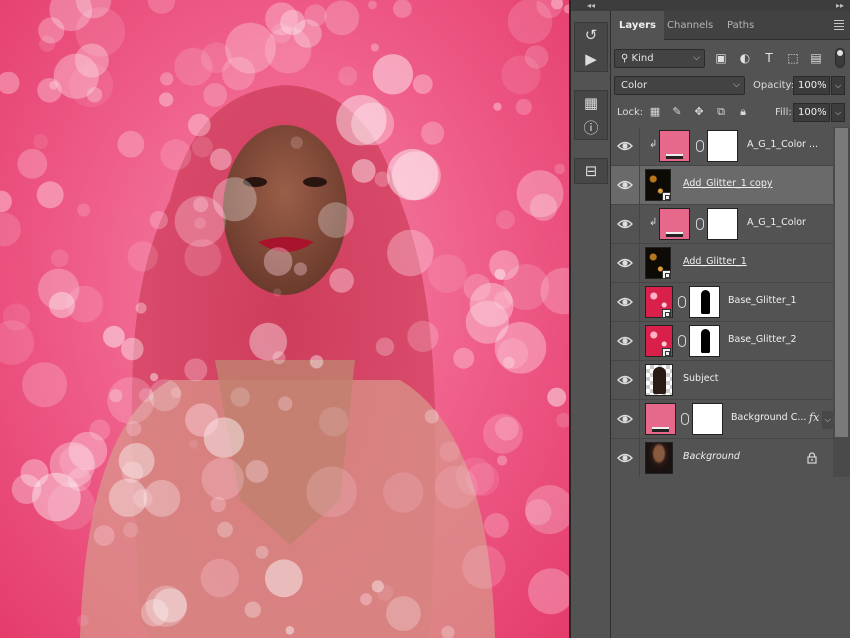  I want to click on layer-row: Add_Glitter_1, so click(722, 263).